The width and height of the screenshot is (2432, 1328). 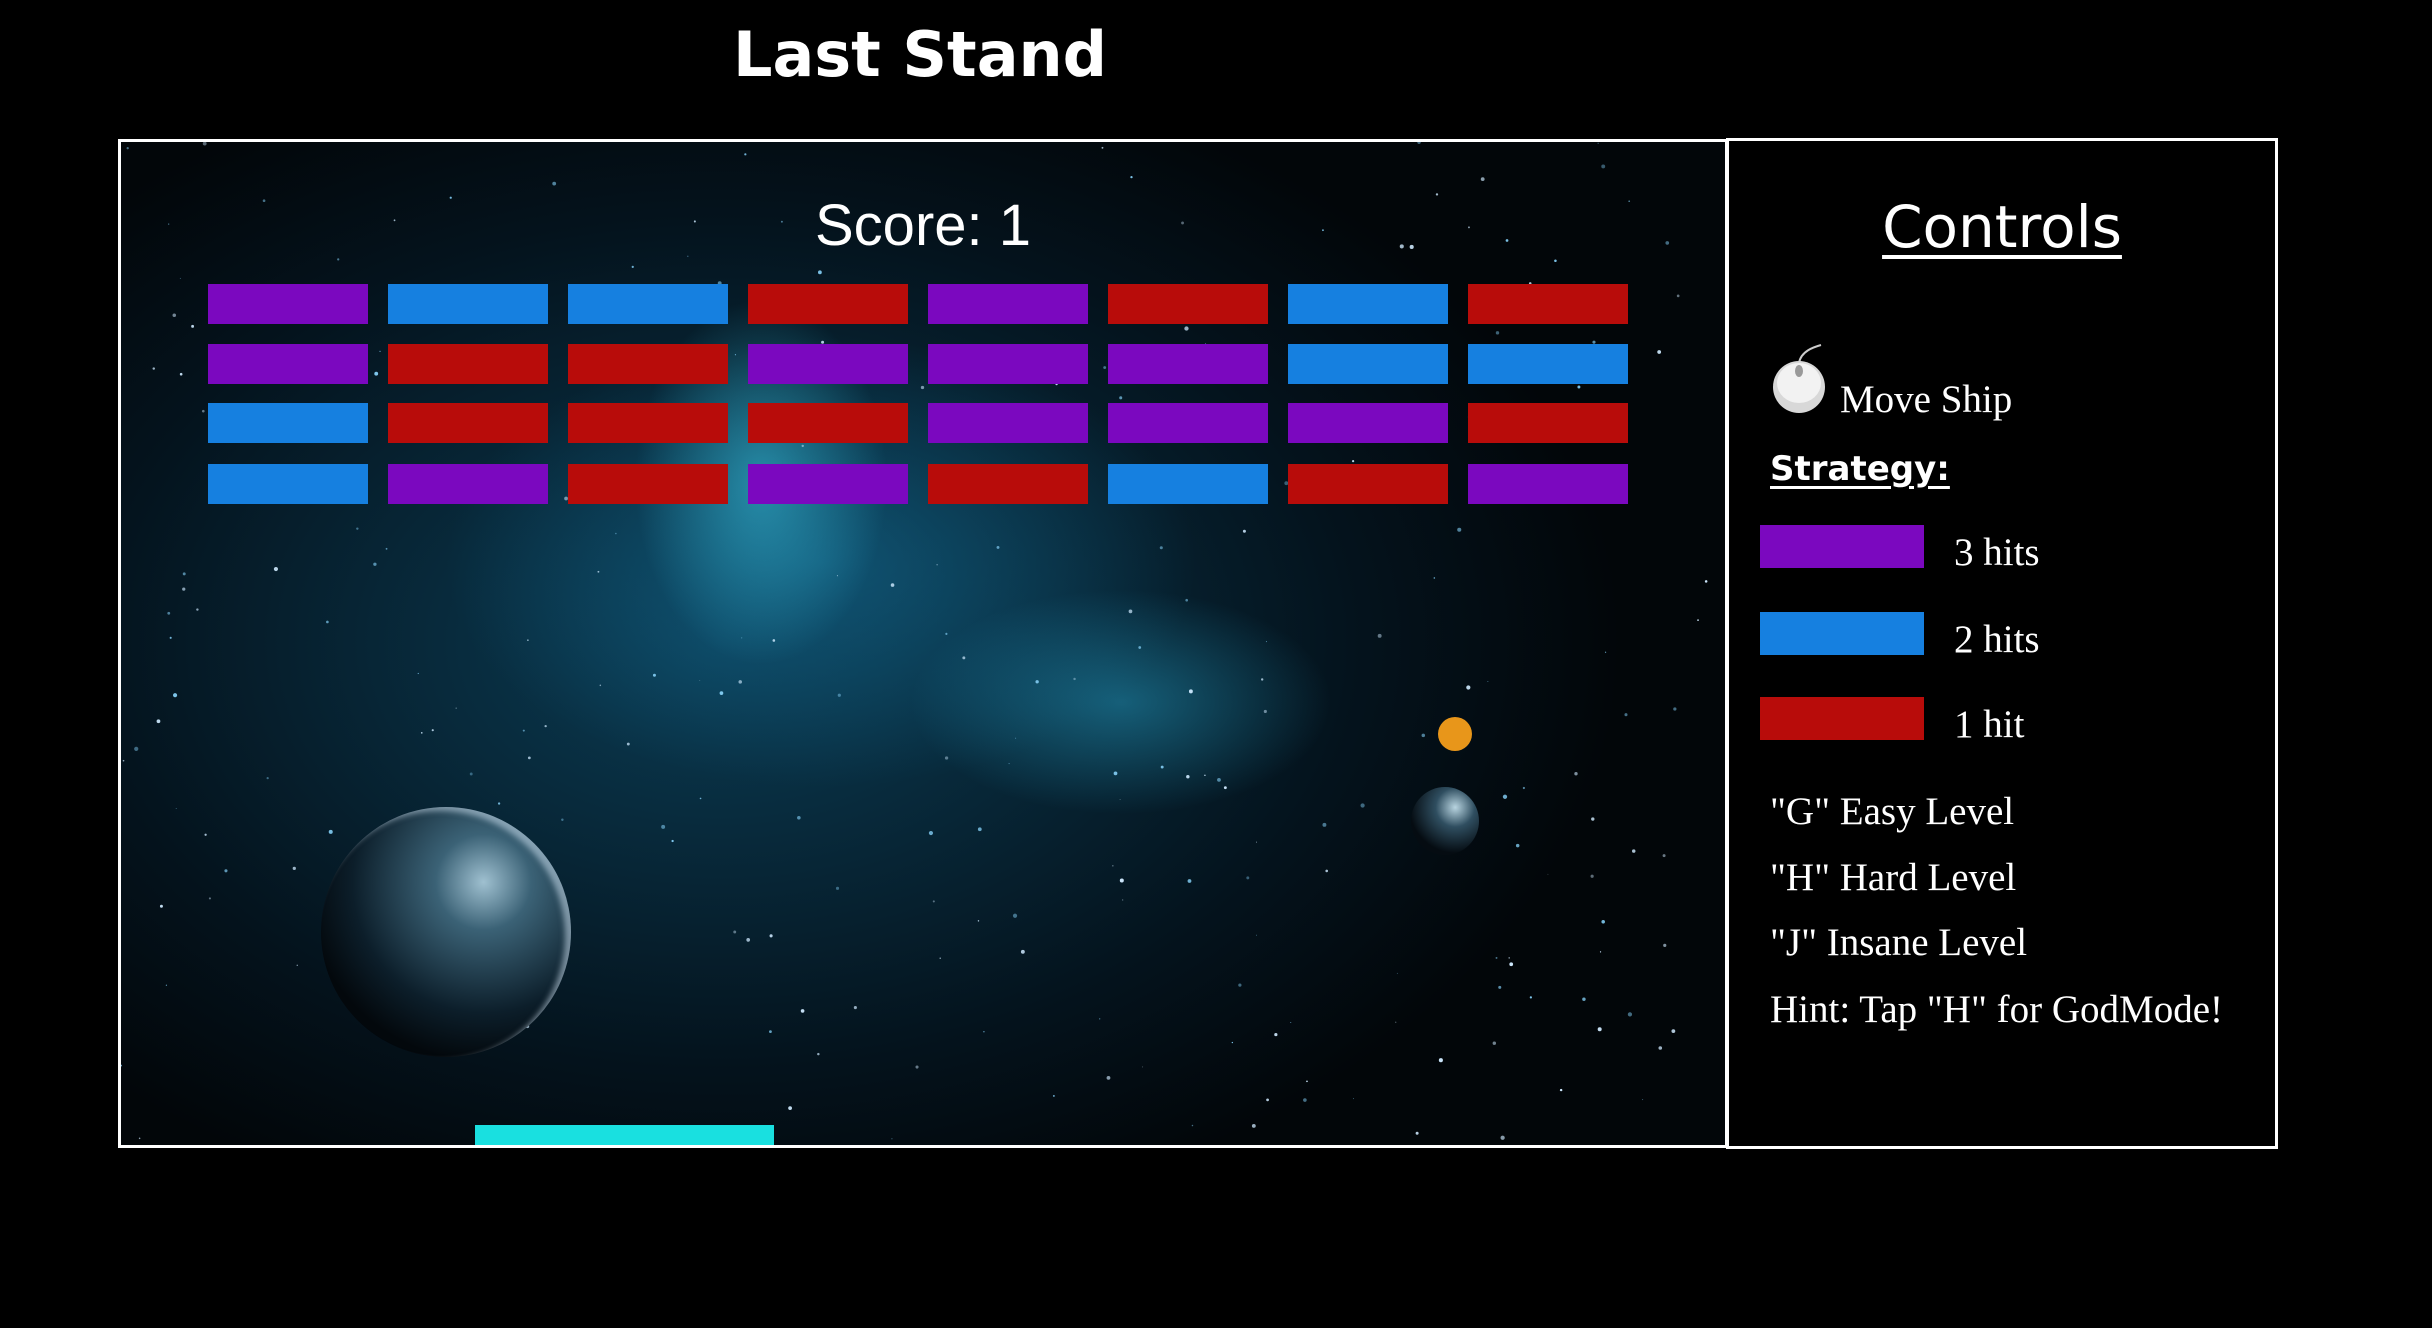 What do you see at coordinates (1926, 399) in the screenshot?
I see `move-ship-label: Move Ship` at bounding box center [1926, 399].